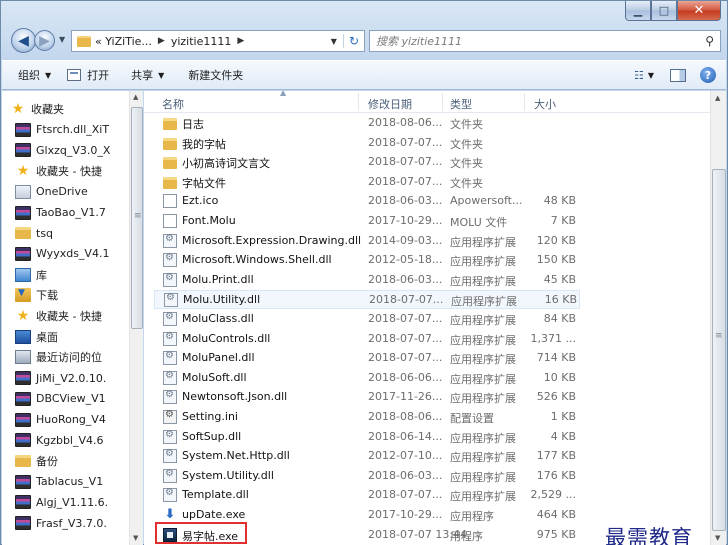 Image resolution: width=728 pixels, height=545 pixels. I want to click on file-list-scrollbar: ▲ ≡ ▼, so click(718, 318).